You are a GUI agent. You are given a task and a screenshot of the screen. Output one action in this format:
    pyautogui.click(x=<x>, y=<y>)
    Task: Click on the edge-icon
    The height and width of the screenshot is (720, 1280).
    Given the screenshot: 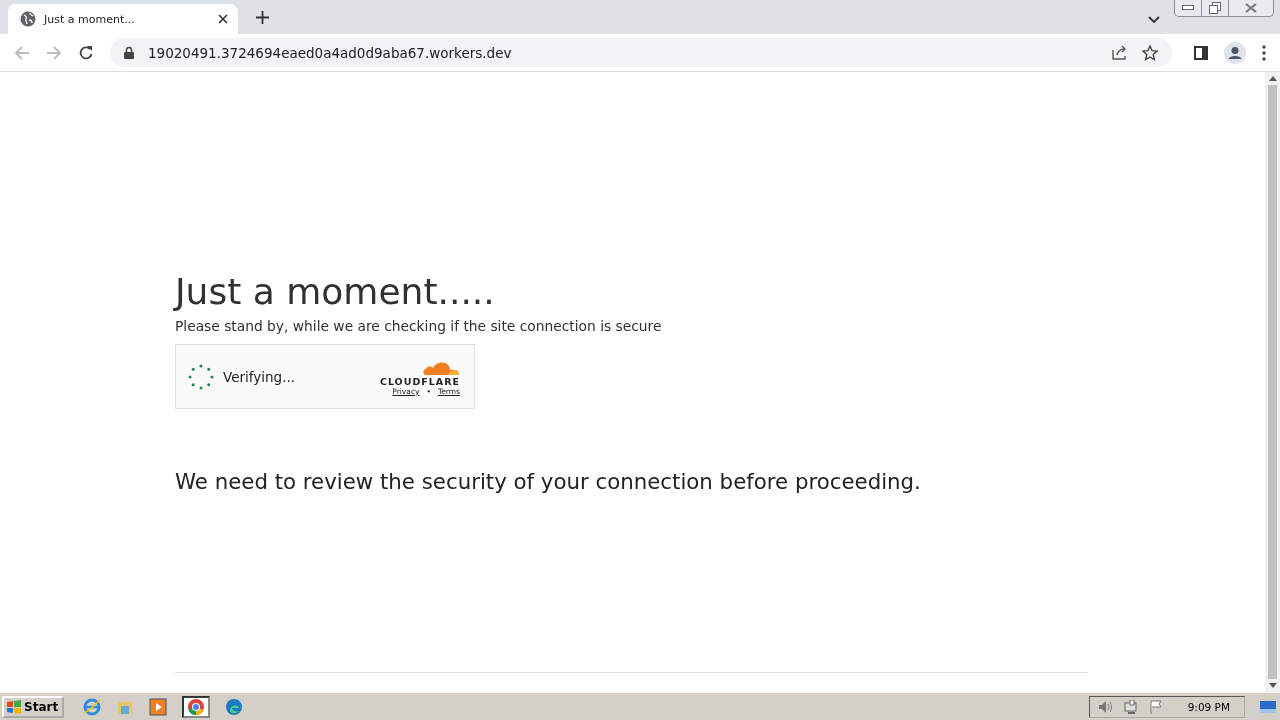 What is the action you would take?
    pyautogui.click(x=234, y=706)
    